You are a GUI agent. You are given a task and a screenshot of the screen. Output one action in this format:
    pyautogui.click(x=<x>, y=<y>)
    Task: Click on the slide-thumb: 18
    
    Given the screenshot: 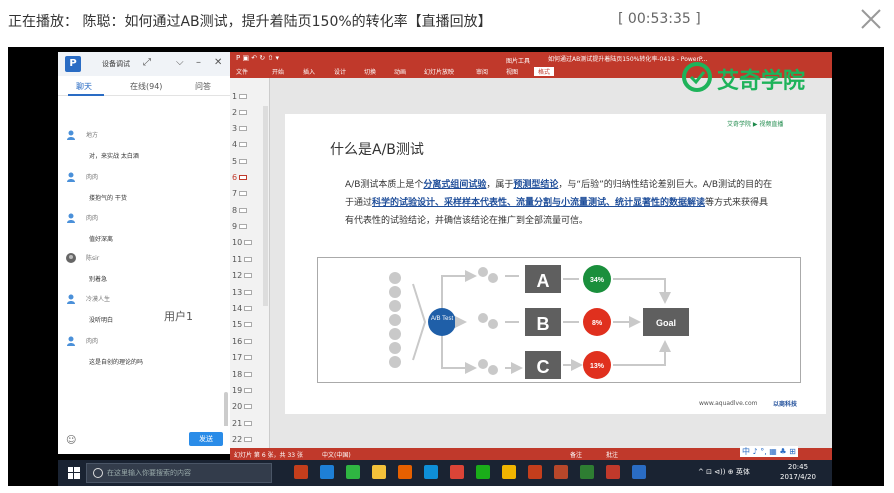 What is the action you would take?
    pyautogui.click(x=242, y=374)
    